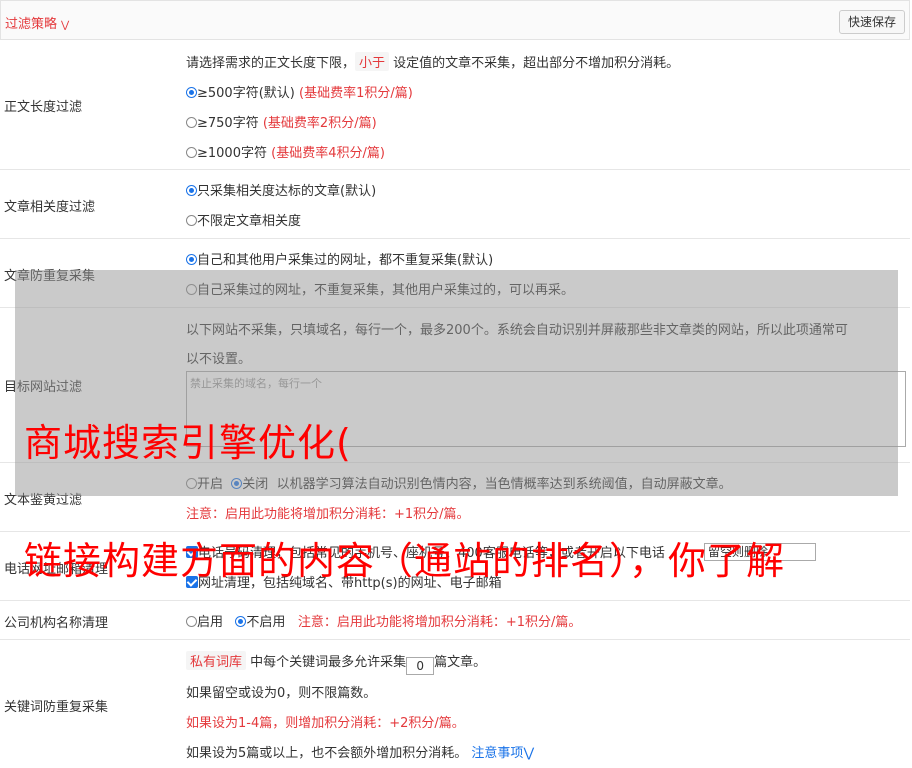  Describe the element at coordinates (328, 514) in the screenshot. I see `porn-filter-note: 注意：启用此功能将增加积分消耗：+1积分/篇。` at that location.